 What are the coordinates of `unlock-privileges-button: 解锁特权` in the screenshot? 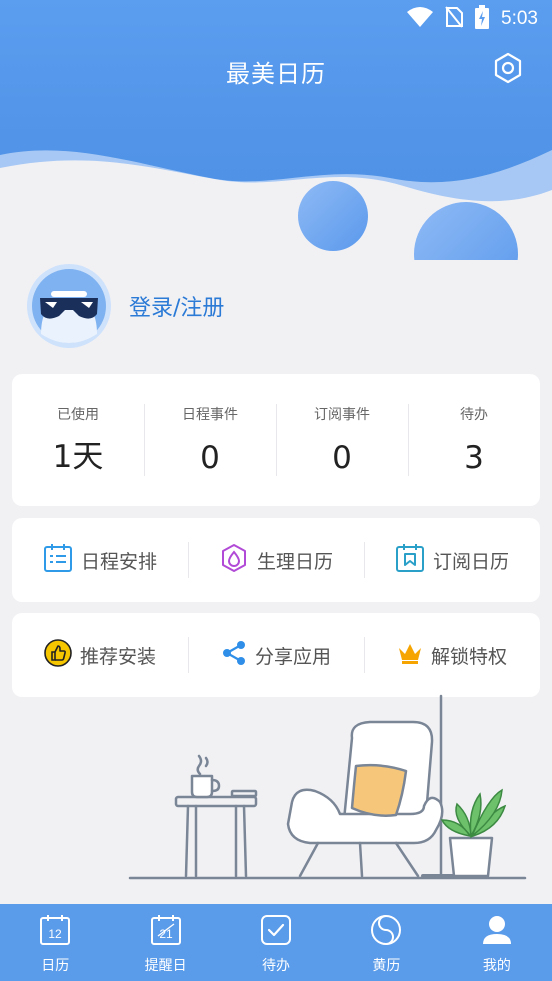 It's located at (452, 655).